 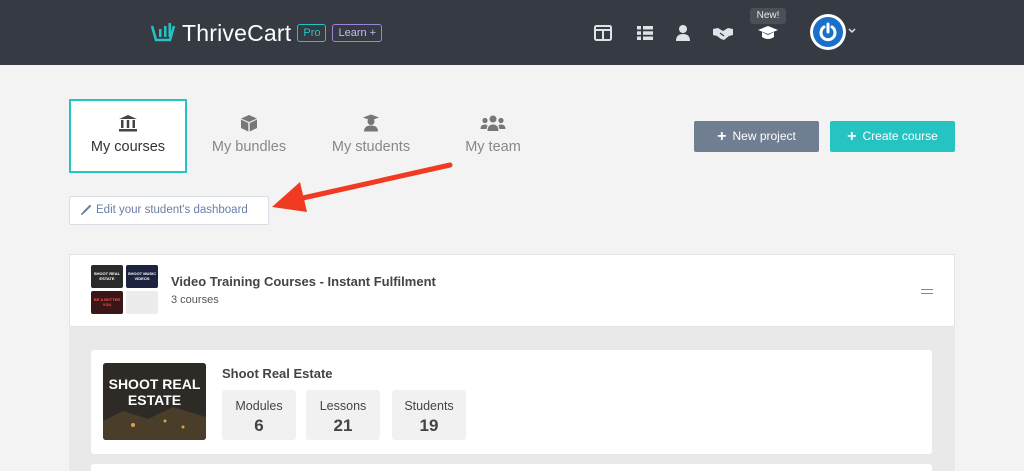 I want to click on new-badge: New!, so click(x=768, y=16).